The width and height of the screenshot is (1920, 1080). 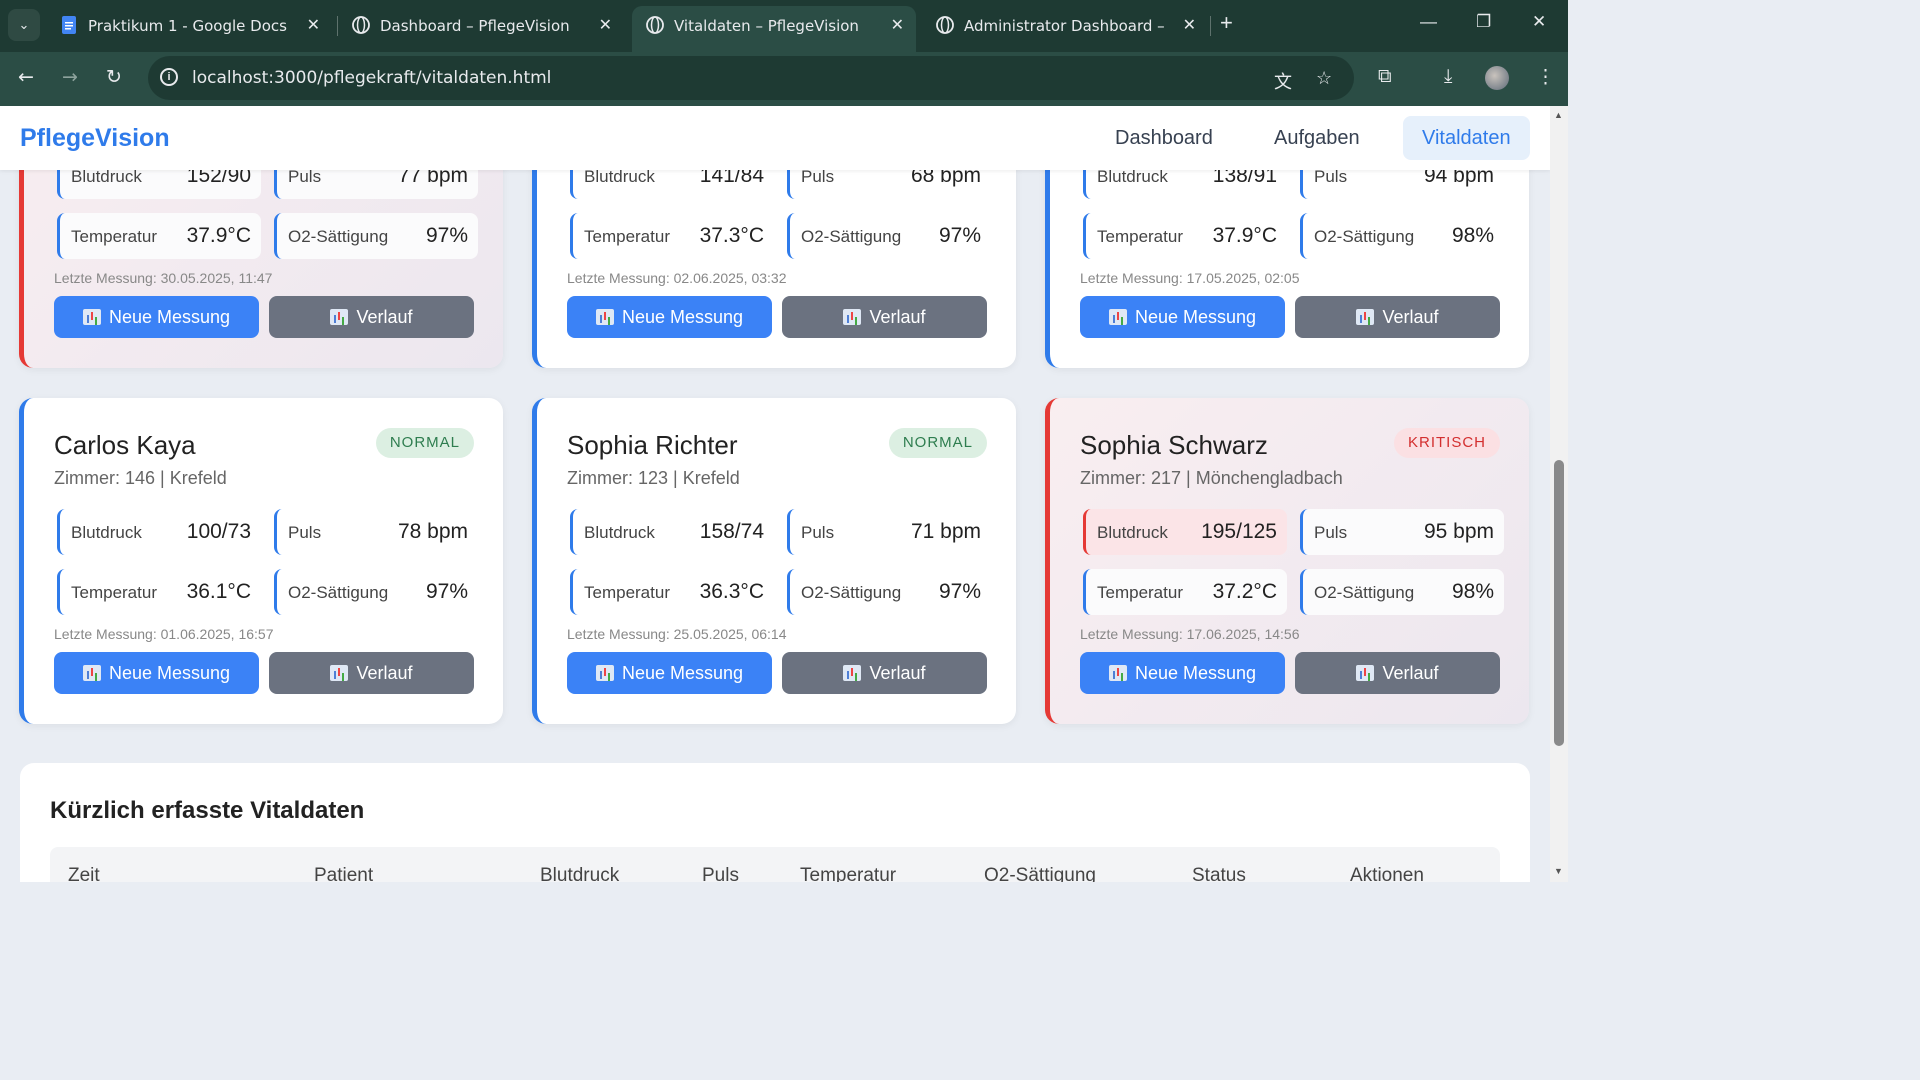 I want to click on restore-icon: ❐, so click(x=1483, y=22).